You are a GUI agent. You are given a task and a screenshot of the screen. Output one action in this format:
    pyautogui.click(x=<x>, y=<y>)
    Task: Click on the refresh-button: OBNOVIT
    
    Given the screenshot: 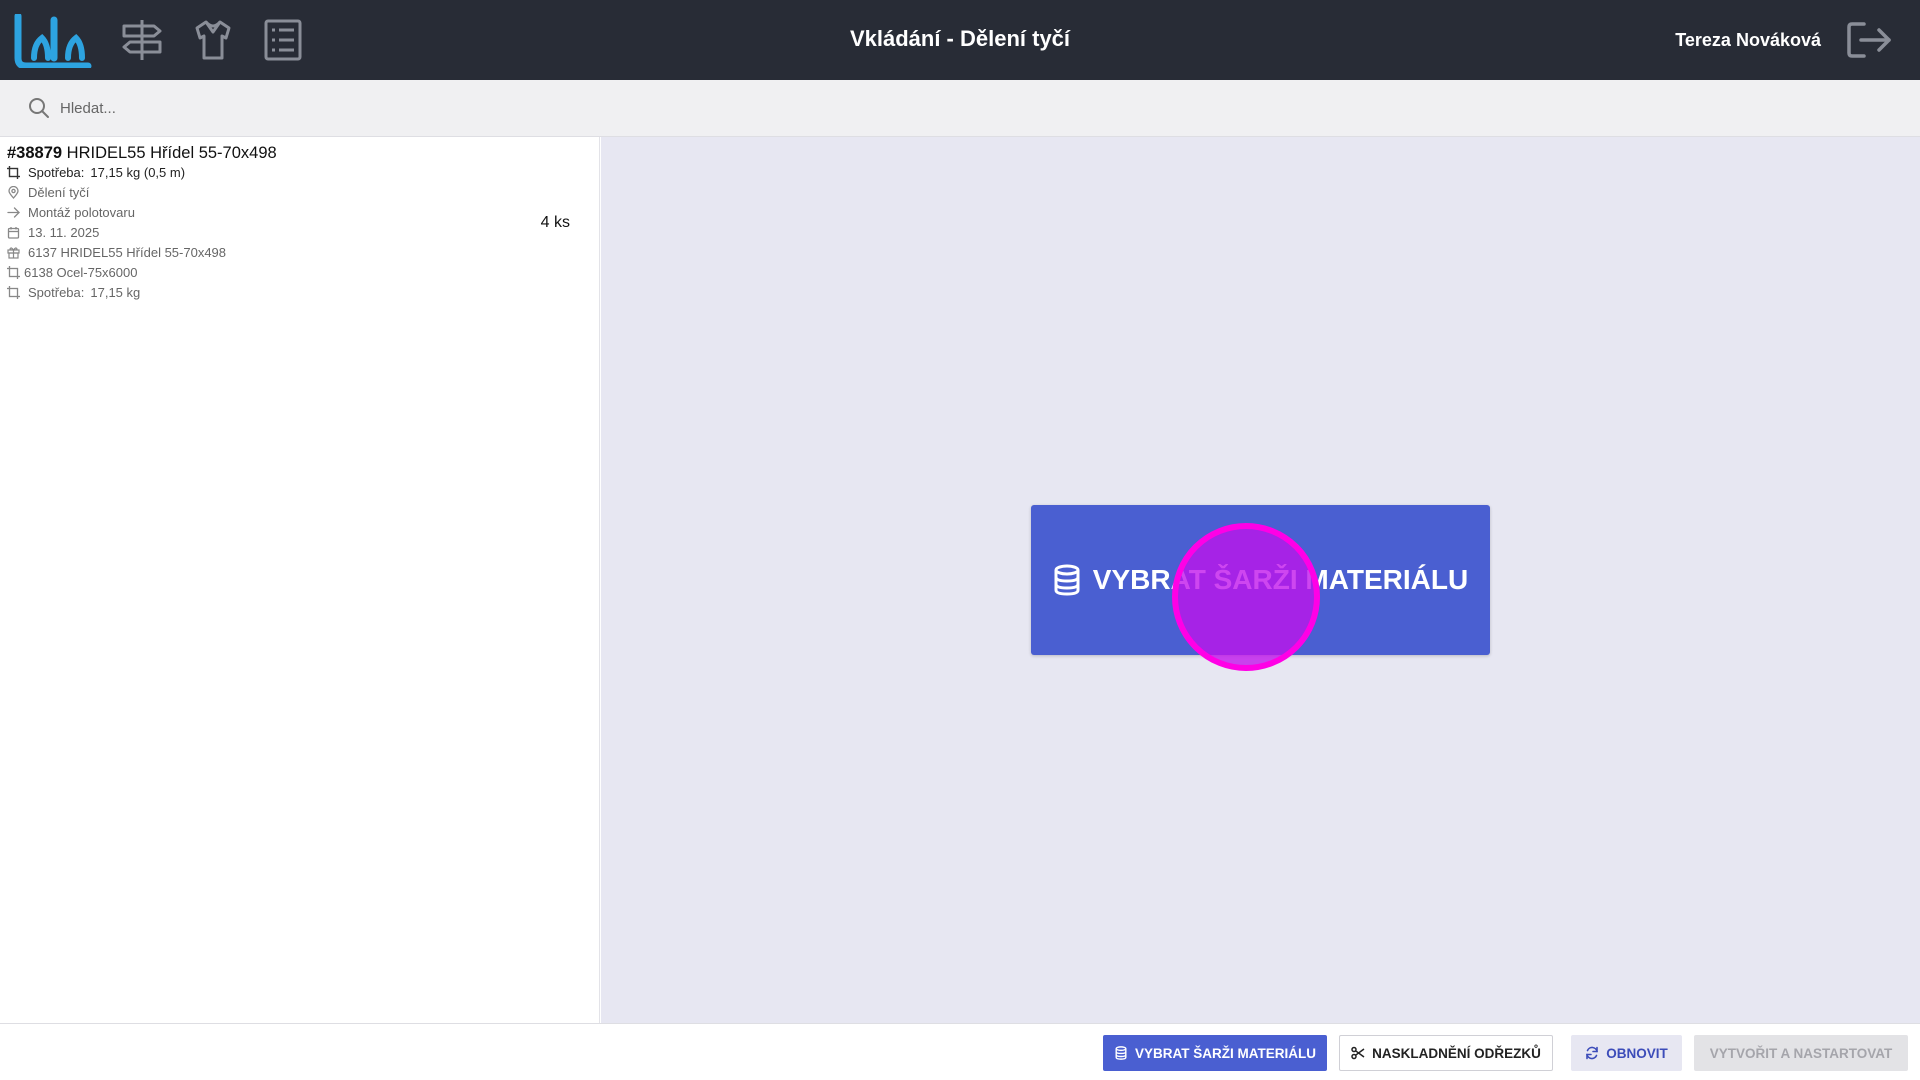 What is the action you would take?
    pyautogui.click(x=1626, y=1053)
    